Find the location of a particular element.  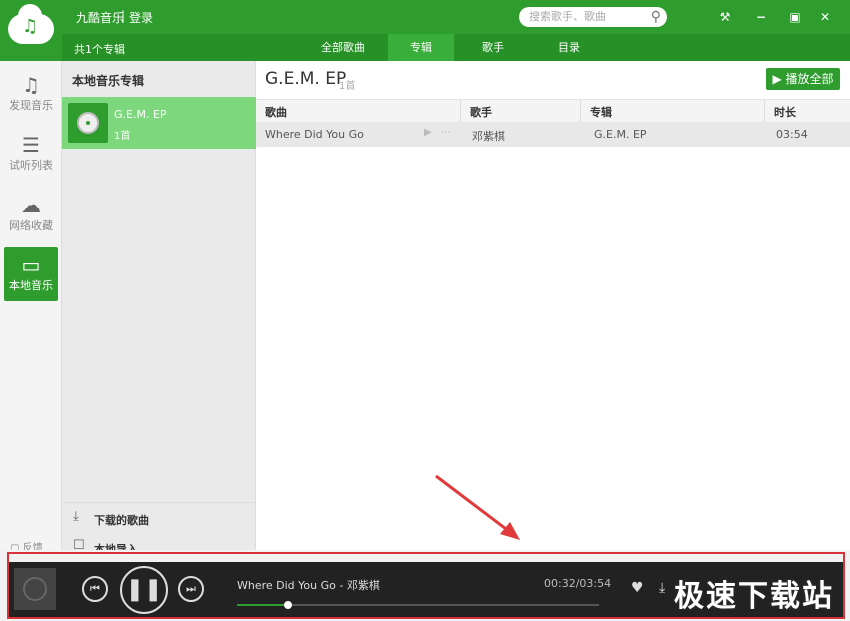

download-icon: ⤓ is located at coordinates (76, 516).